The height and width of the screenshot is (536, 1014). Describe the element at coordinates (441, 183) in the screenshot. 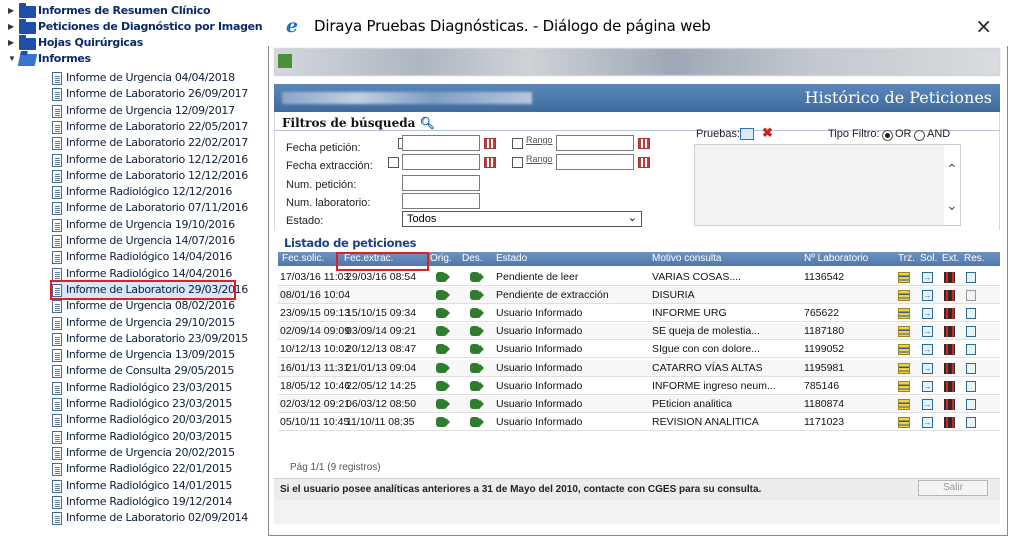

I see `num-peticion-input` at that location.